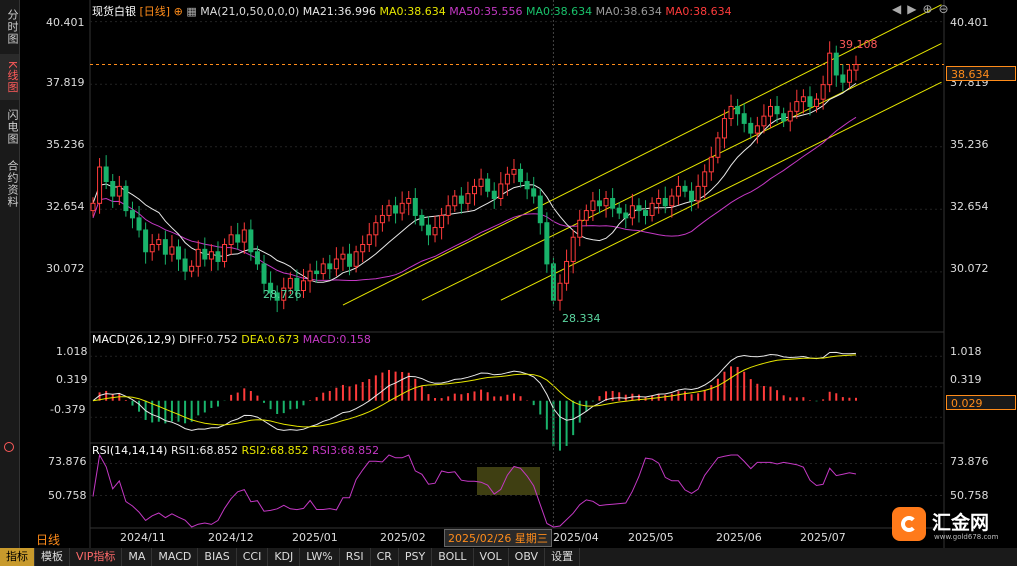  I want to click on toolbar-indicator: 指标, so click(17, 557).